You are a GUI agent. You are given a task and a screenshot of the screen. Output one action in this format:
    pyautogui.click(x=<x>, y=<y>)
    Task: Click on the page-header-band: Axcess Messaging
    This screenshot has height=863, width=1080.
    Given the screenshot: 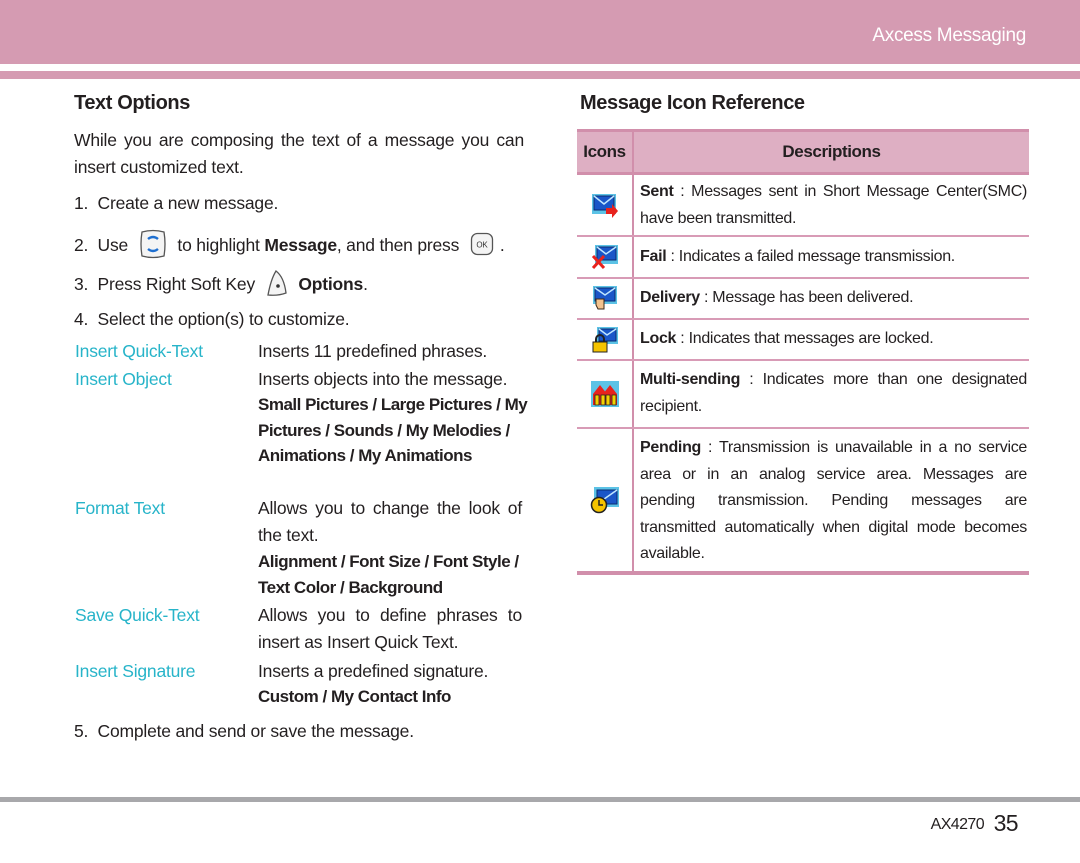 What is the action you would take?
    pyautogui.click(x=540, y=32)
    